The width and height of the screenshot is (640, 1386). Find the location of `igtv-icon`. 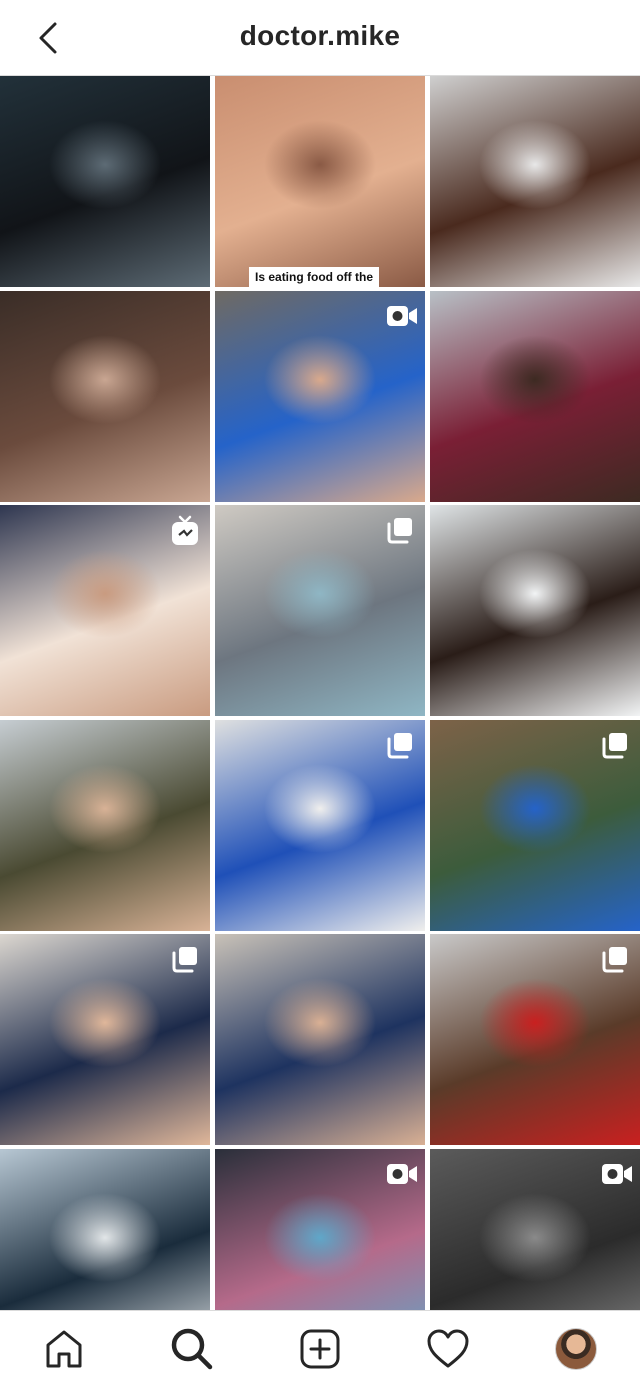

igtv-icon is located at coordinates (185, 530).